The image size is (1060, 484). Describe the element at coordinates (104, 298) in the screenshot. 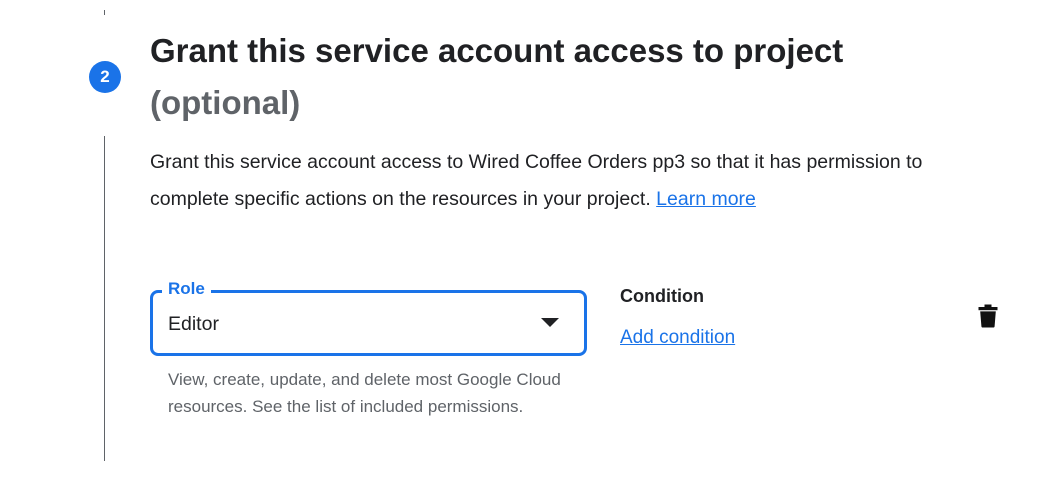

I see `stepper-connector-line` at that location.